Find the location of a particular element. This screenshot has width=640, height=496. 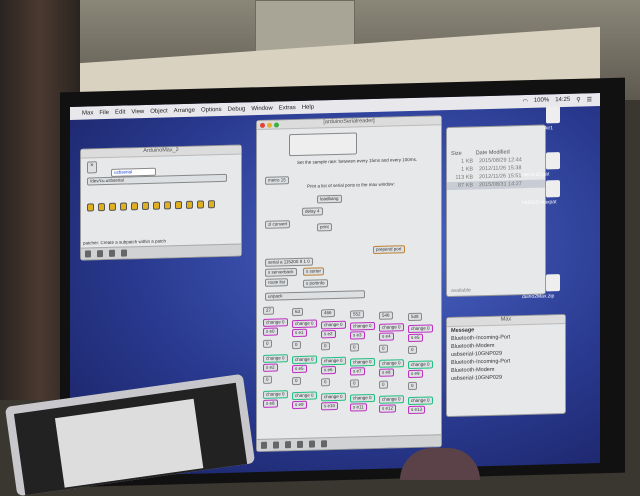

menu-window: Window is located at coordinates (261, 108).